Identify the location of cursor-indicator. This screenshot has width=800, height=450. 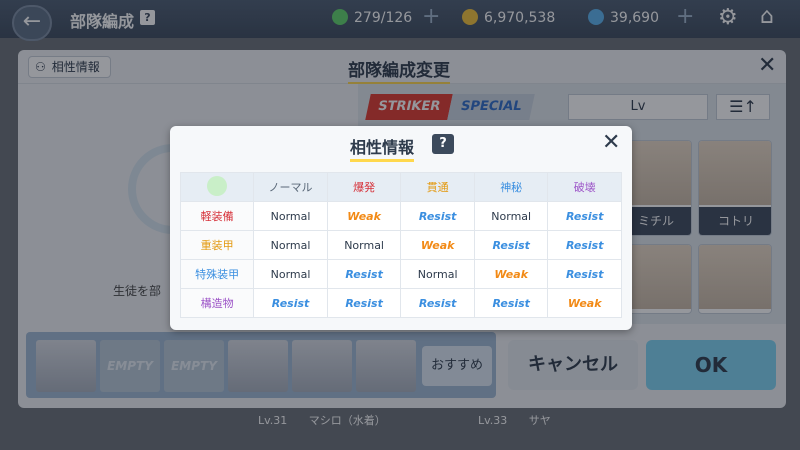
(217, 185).